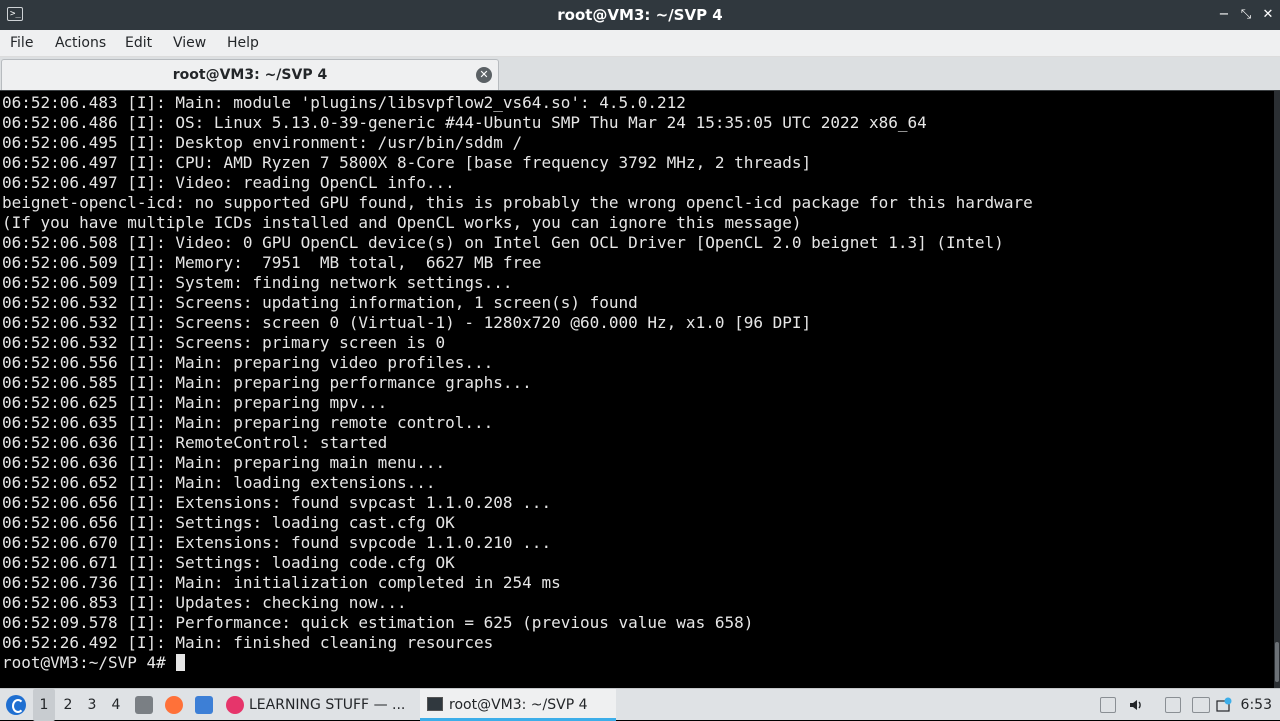 The image size is (1280, 721). What do you see at coordinates (44, 705) in the screenshot?
I see `workspace-1: 1` at bounding box center [44, 705].